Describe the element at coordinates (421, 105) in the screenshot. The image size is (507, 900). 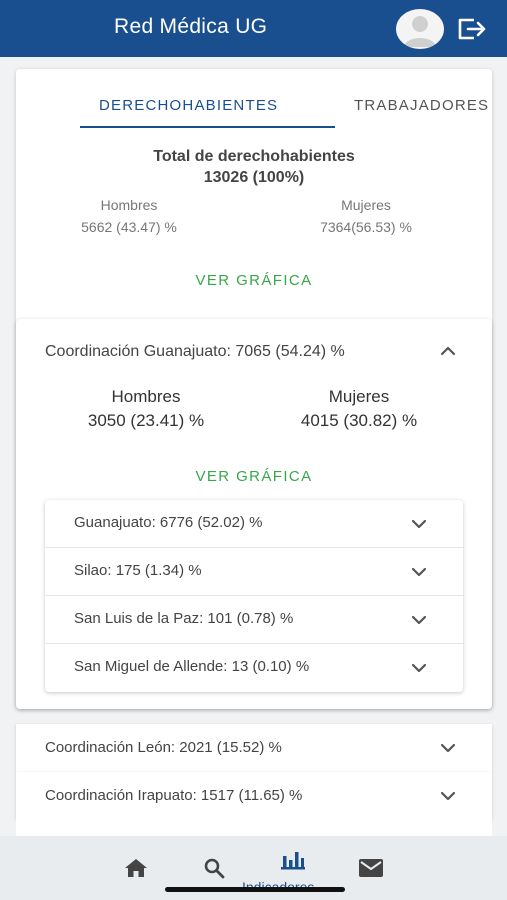
I see `tab-trabajadores: TRABAJADORES` at that location.